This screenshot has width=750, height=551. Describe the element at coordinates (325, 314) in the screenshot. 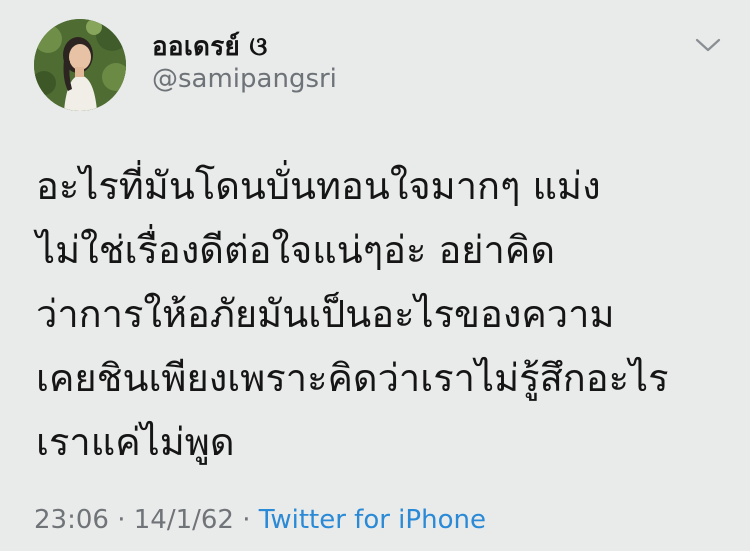

I see `tweet-text-line: ว่าการให้อภัยมันเป็นอะไรของความ` at that location.